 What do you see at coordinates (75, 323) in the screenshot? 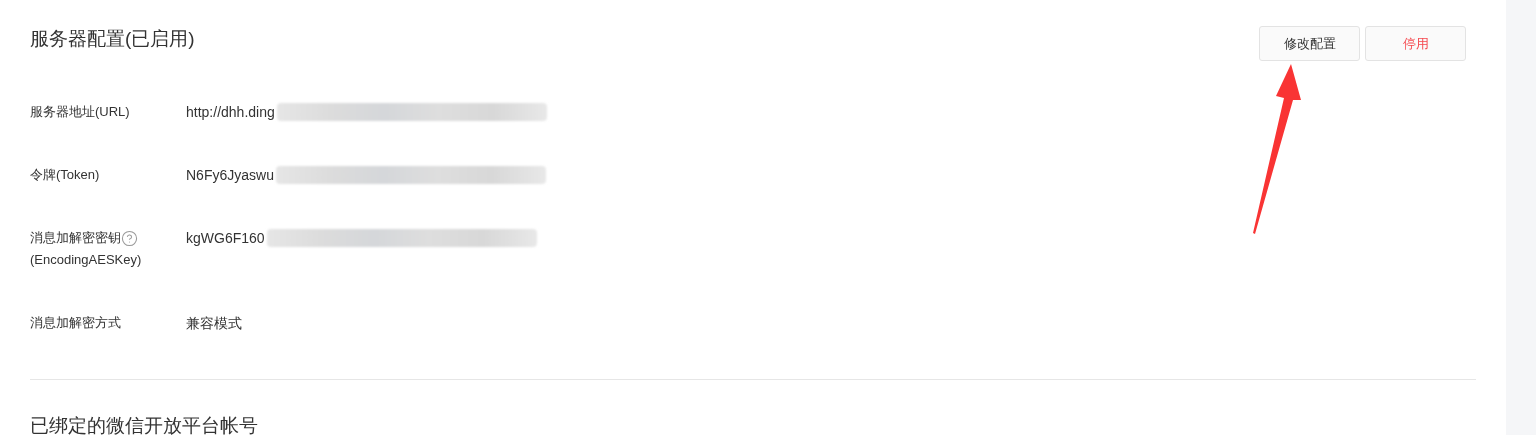
I see `field-label: 消息加解密方式` at bounding box center [75, 323].